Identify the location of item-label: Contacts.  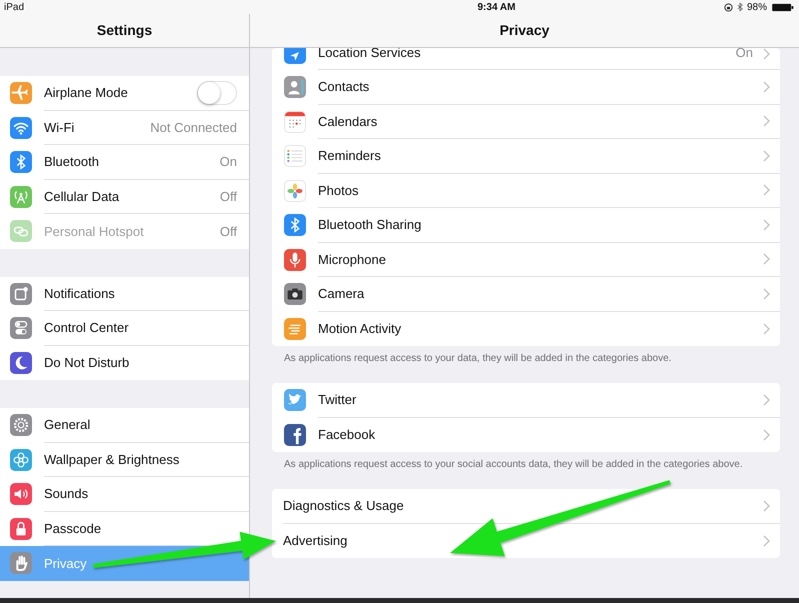
(344, 87).